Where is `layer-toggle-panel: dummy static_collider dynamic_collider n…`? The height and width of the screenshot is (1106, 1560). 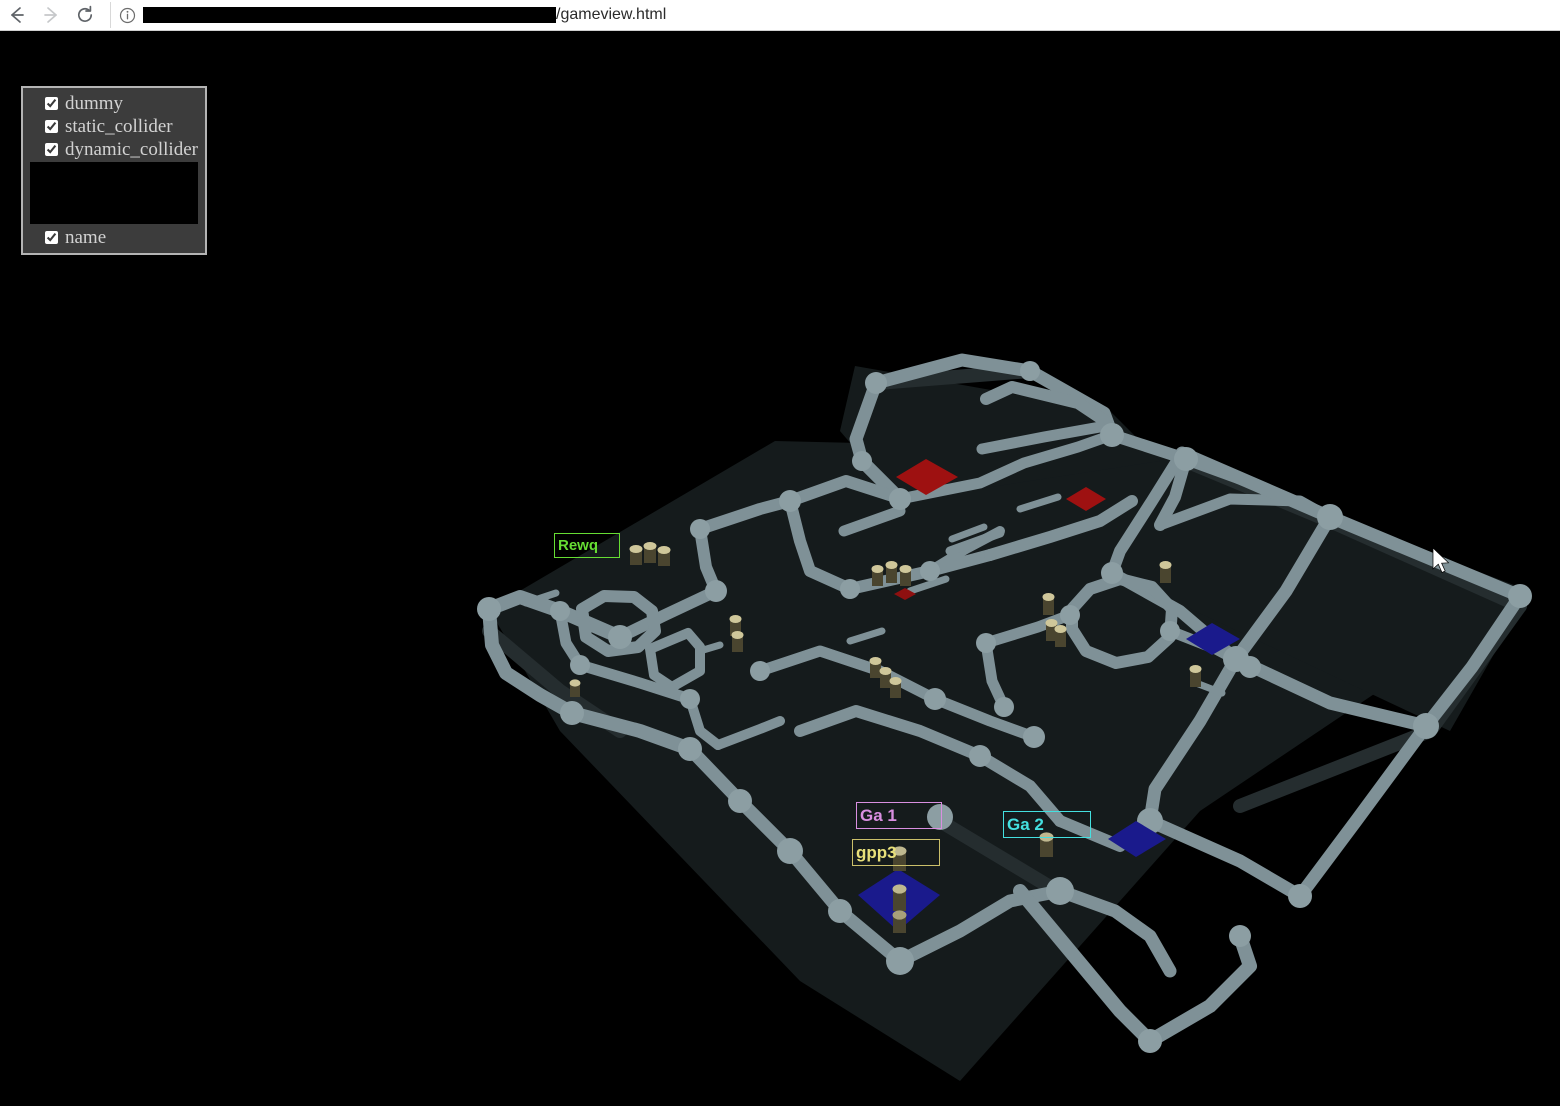
layer-toggle-panel: dummy static_collider dynamic_collider n… is located at coordinates (114, 170).